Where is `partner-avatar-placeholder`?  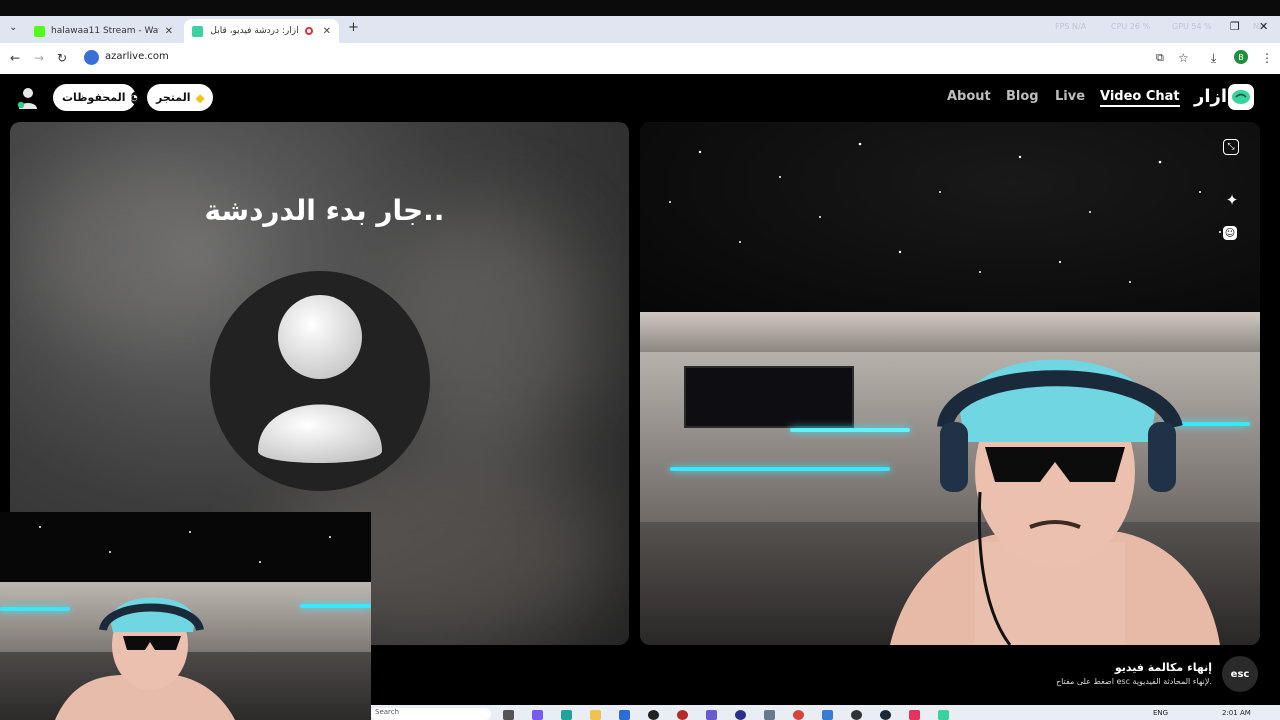
partner-avatar-placeholder is located at coordinates (320, 381).